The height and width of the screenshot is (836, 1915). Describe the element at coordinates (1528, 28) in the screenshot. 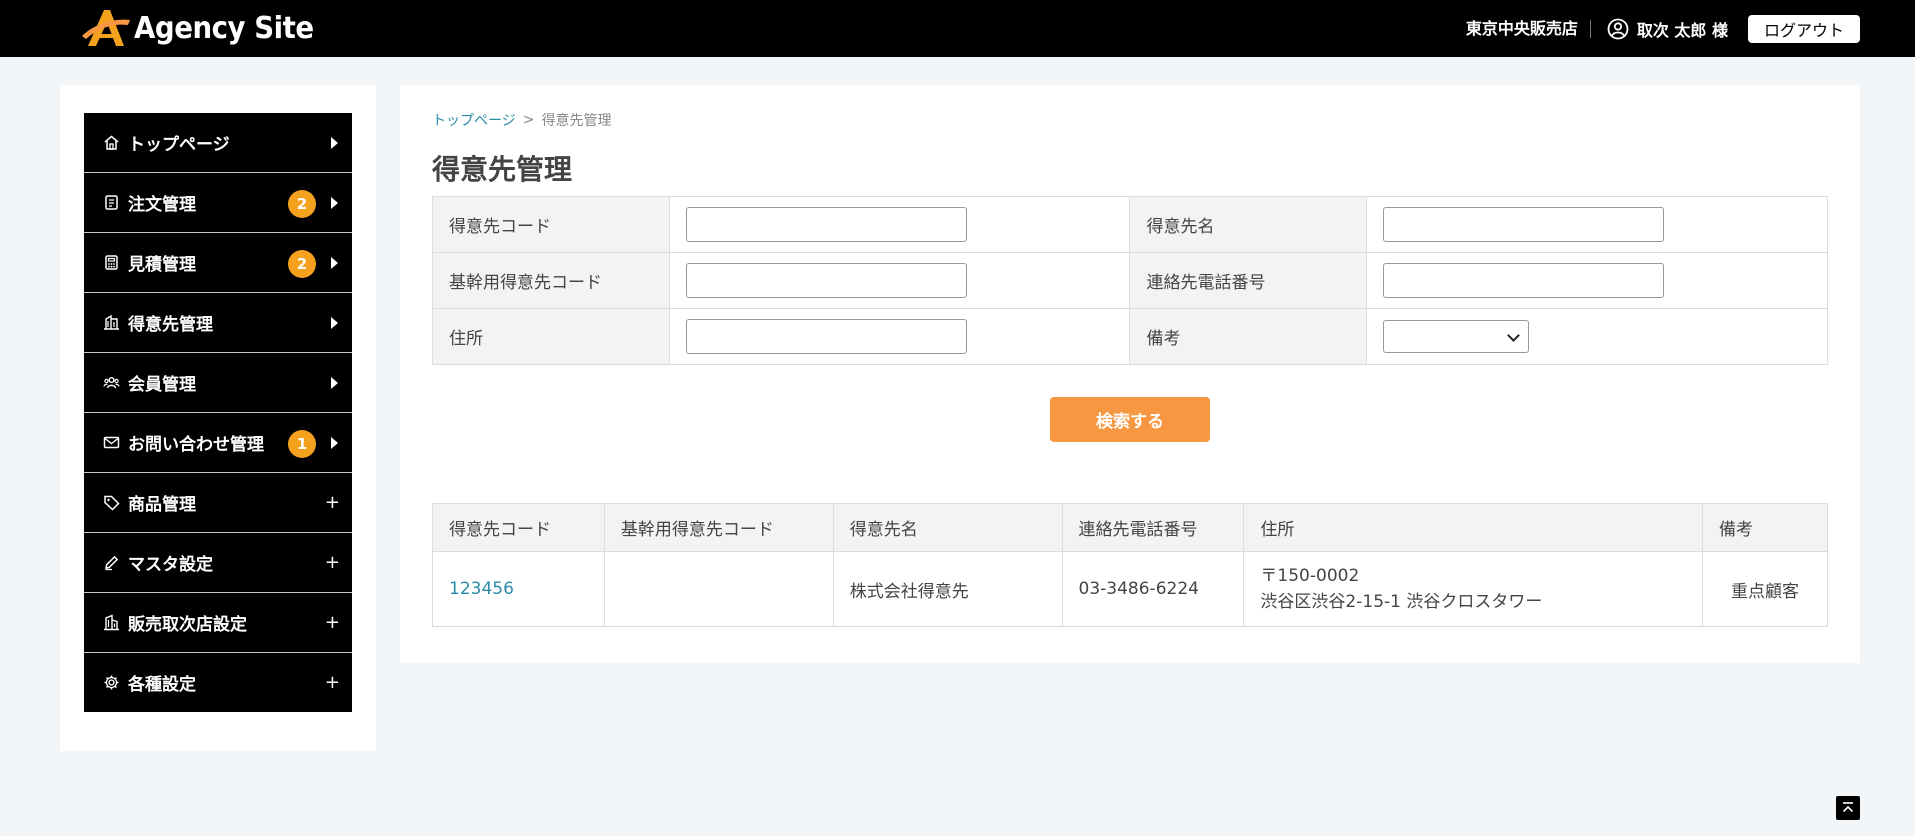

I see `shop-name: 東京中央販売店` at that location.